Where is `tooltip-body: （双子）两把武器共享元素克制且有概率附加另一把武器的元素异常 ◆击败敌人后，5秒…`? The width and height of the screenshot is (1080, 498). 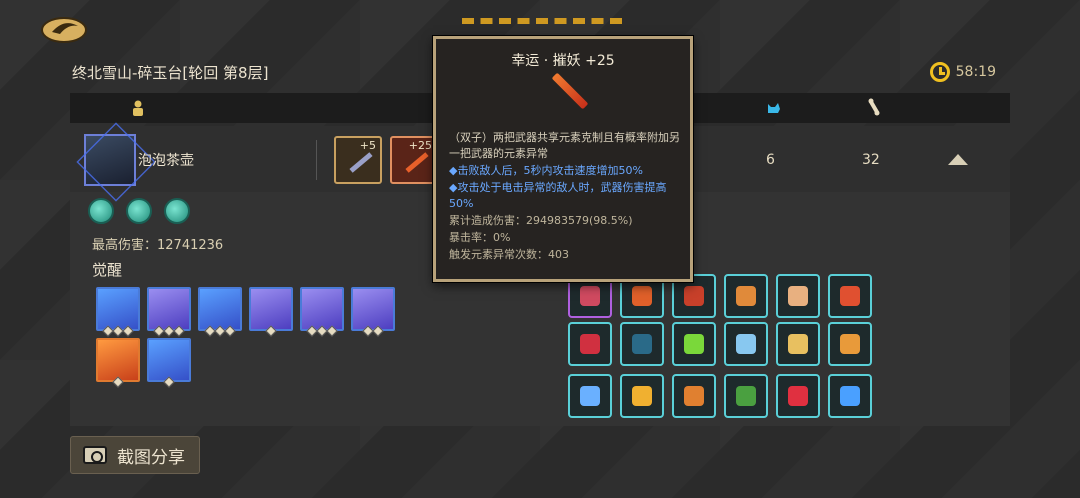 tooltip-body: （双子）两把武器共享元素克制且有概率附加另一把武器的元素异常 ◆击败敌人后，5秒… is located at coordinates (568, 197).